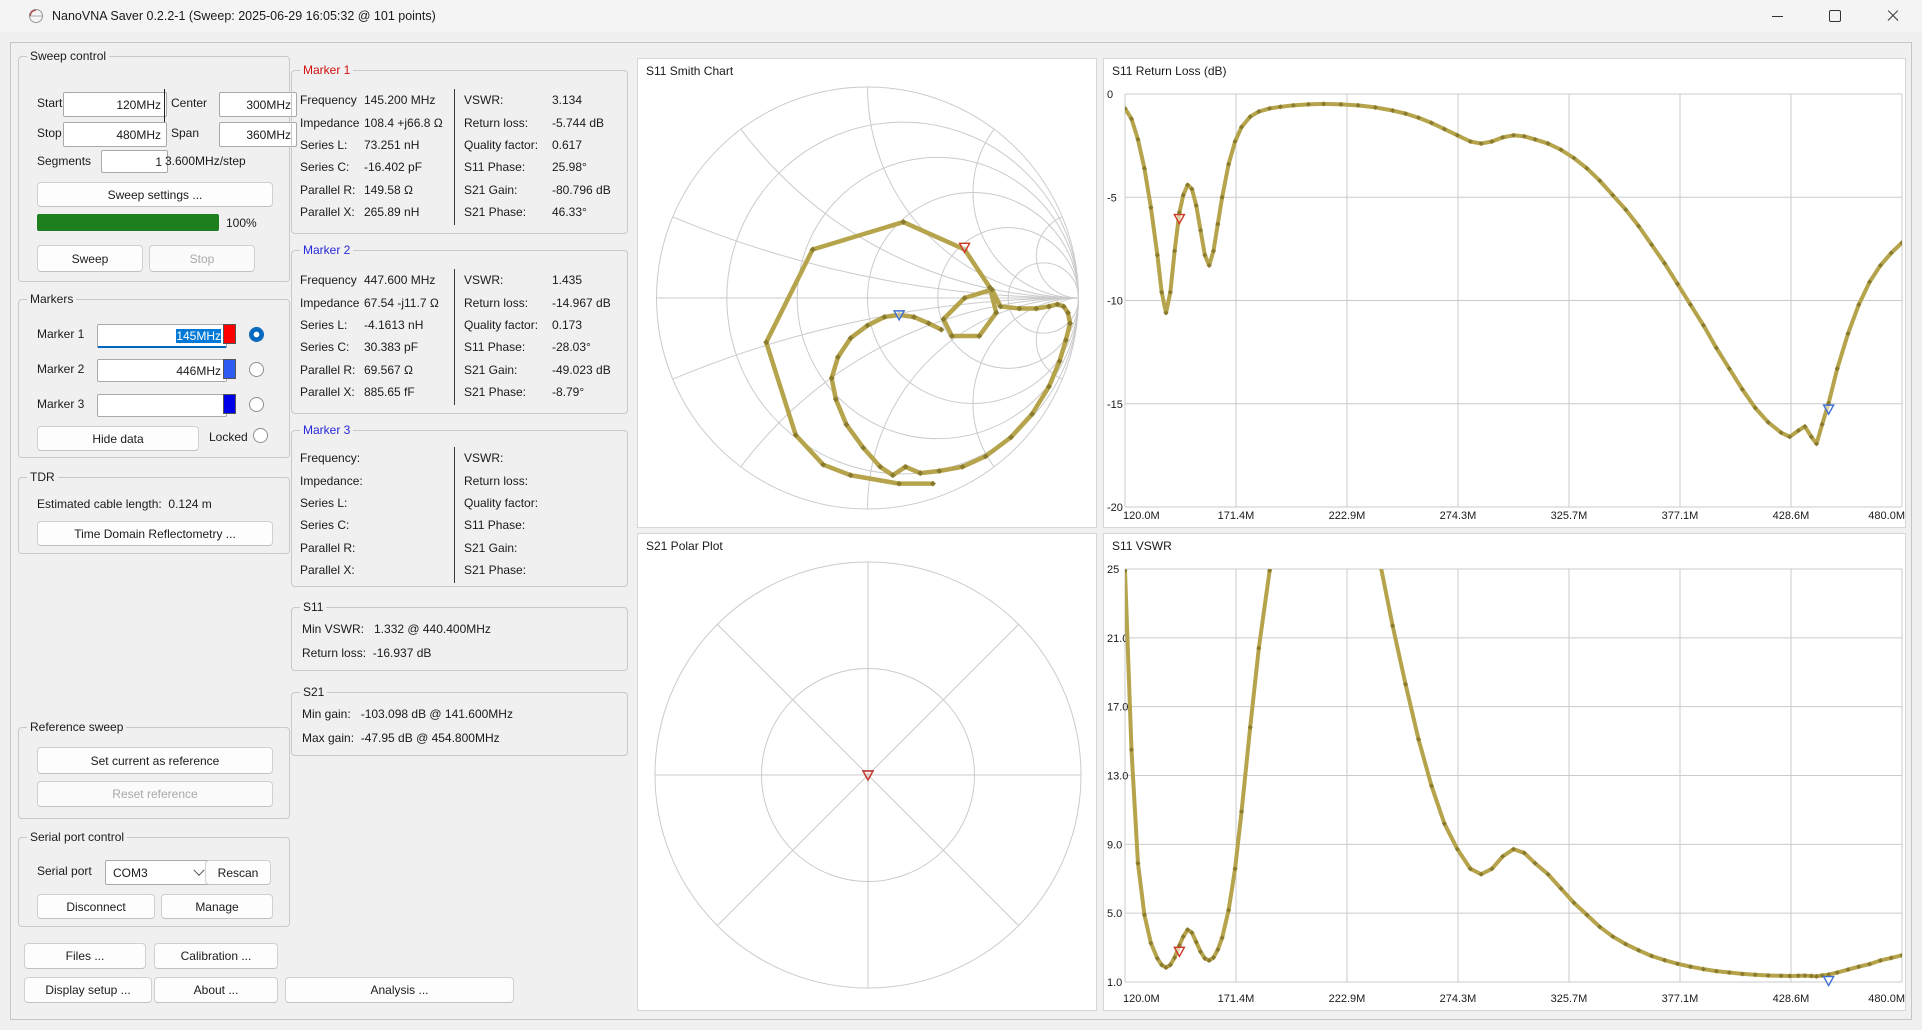 Image resolution: width=1922 pixels, height=1030 pixels. What do you see at coordinates (525, 212) in the screenshot?
I see `marker-data-row: S21 Phase: 46.33°` at bounding box center [525, 212].